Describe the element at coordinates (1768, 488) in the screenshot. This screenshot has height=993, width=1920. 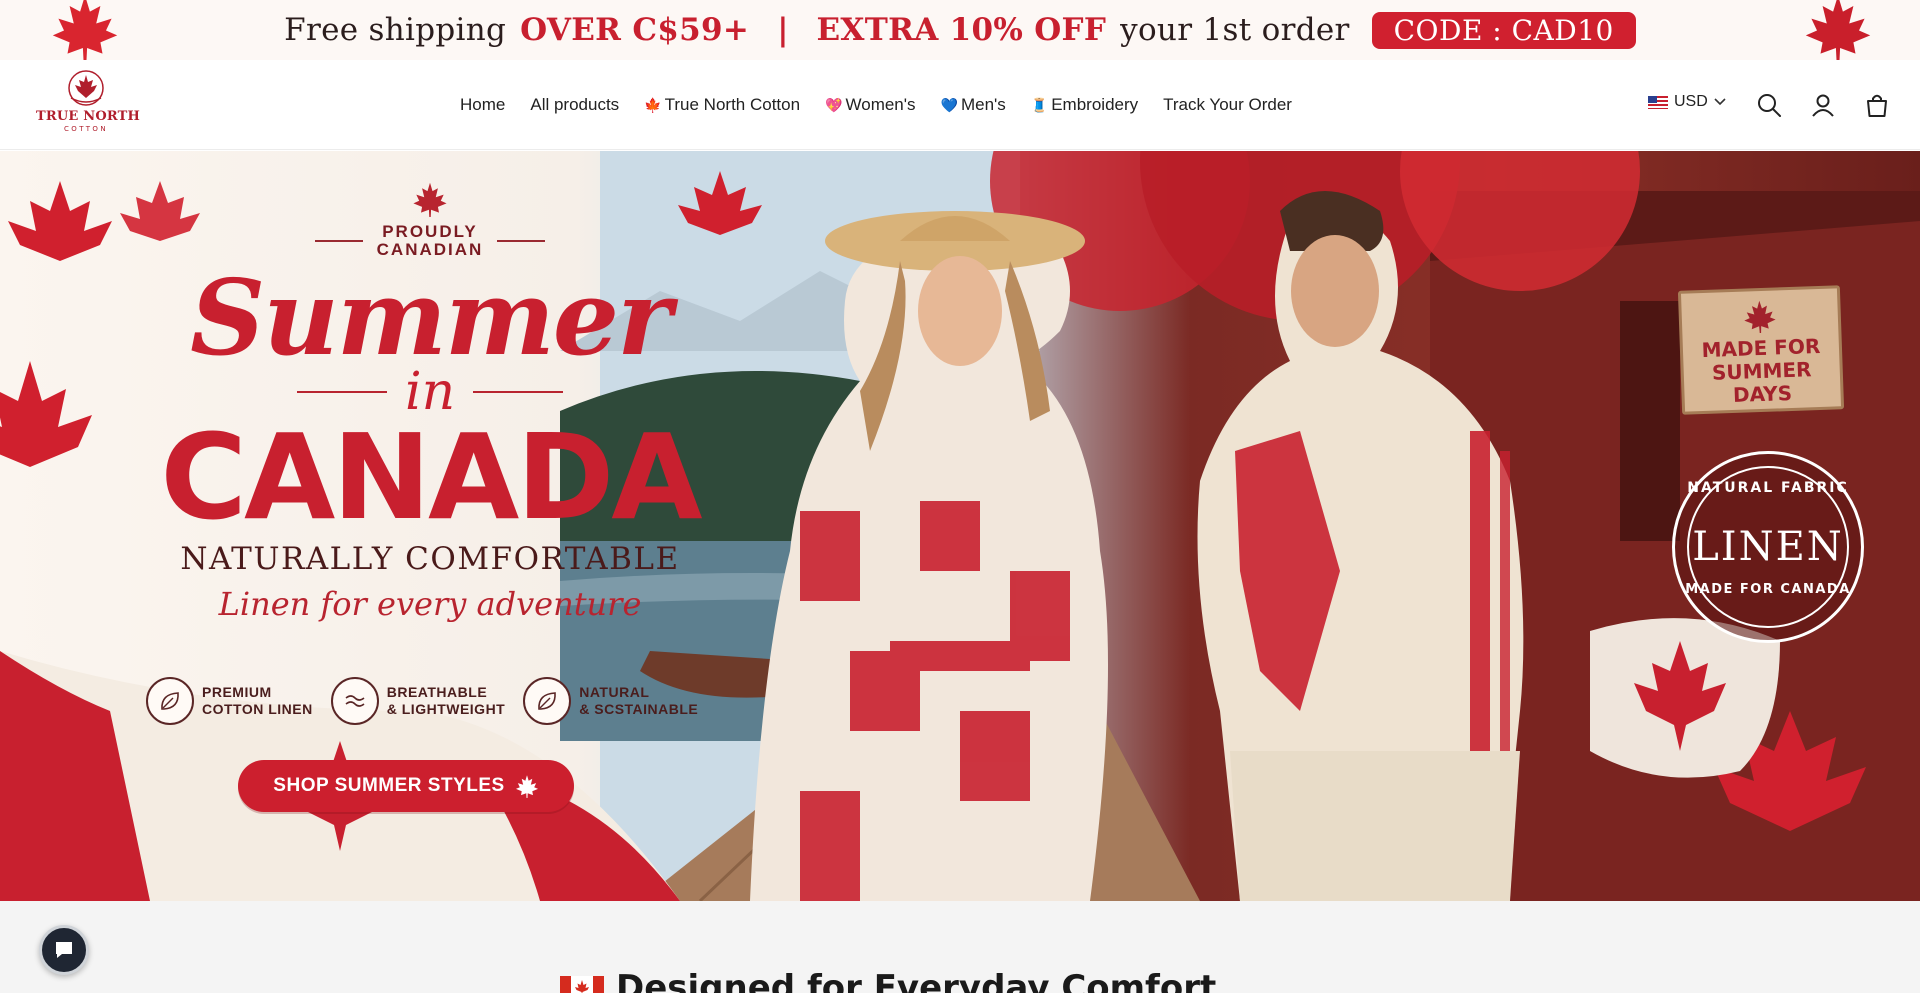
I see `badge-top-text: NATURAL FABRIC` at that location.